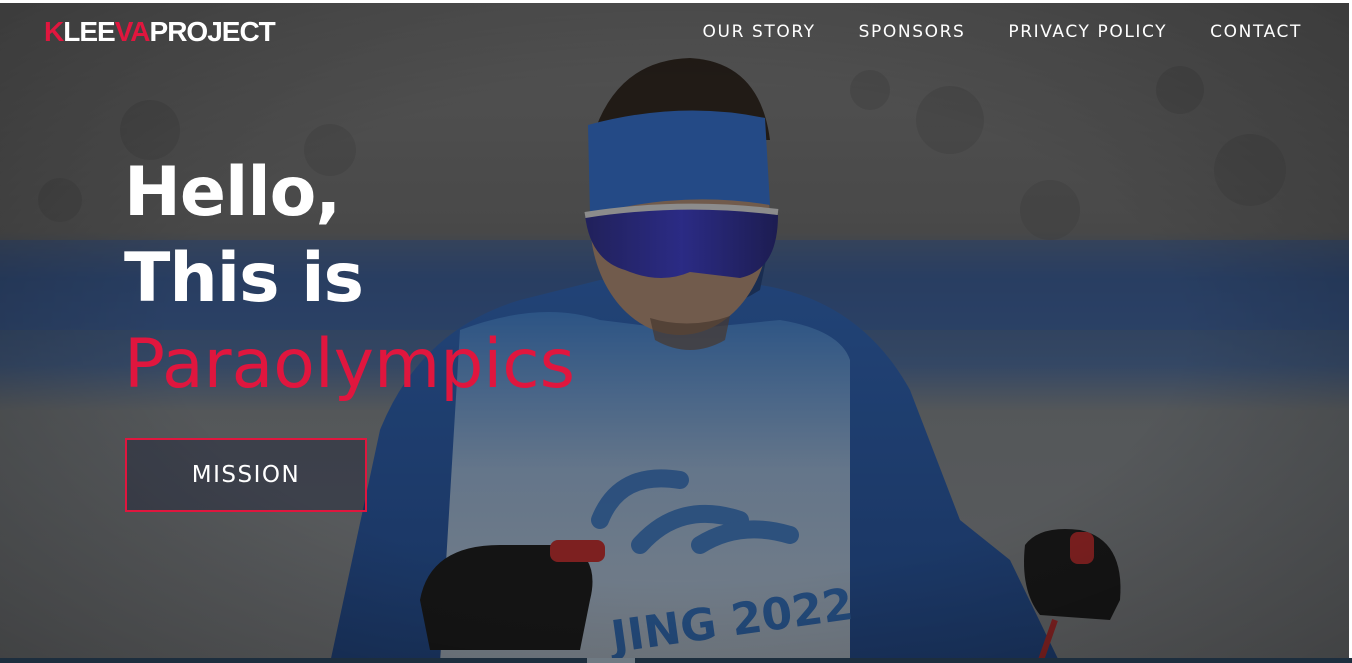 This screenshot has height=663, width=1352. What do you see at coordinates (350, 364) in the screenshot?
I see `headline-line-paraolympics: Paraolympics` at bounding box center [350, 364].